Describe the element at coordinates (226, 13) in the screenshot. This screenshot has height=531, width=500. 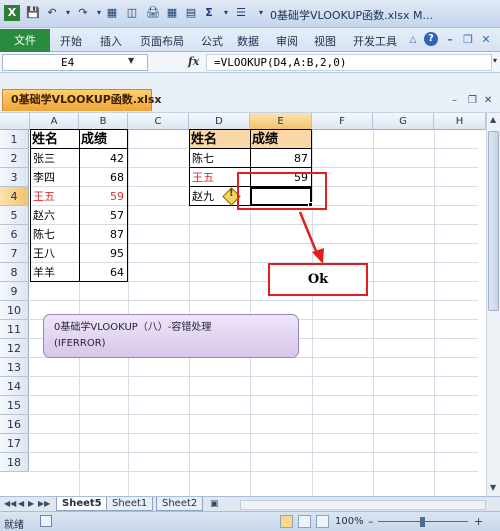
I see `autosum-dropdown-icon: ▾` at that location.